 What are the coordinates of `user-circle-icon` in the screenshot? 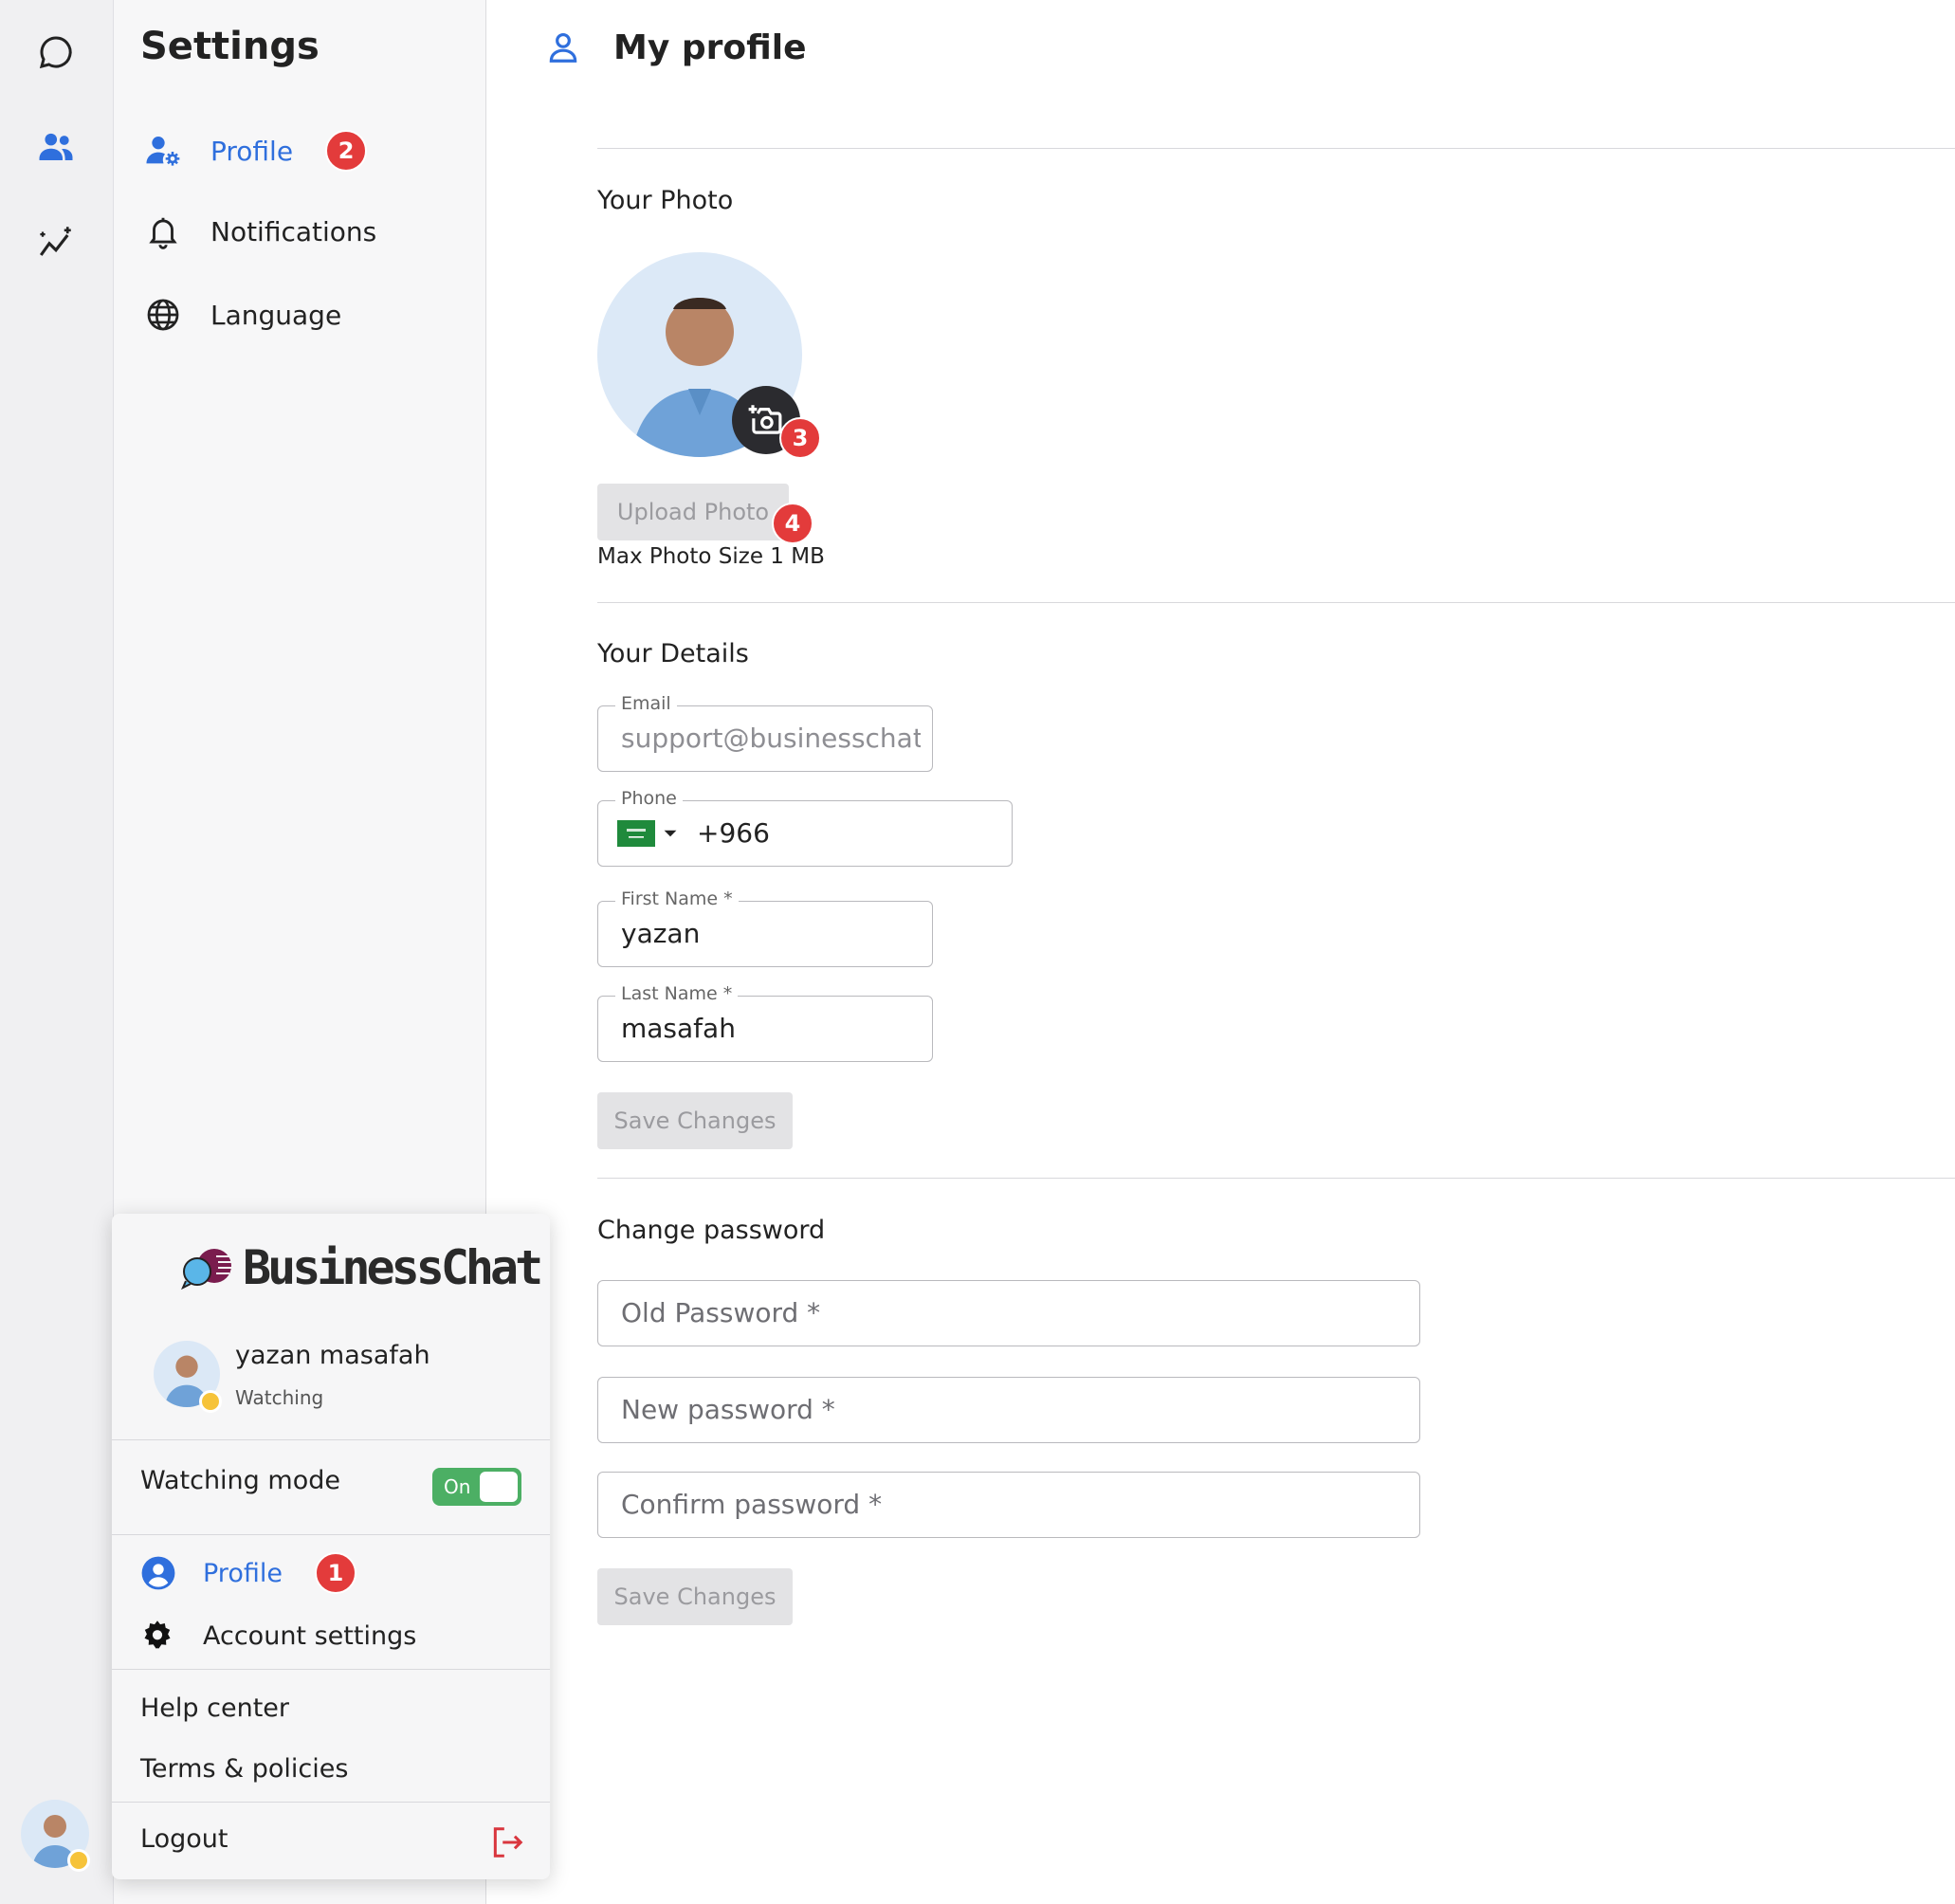 It's located at (158, 1573).